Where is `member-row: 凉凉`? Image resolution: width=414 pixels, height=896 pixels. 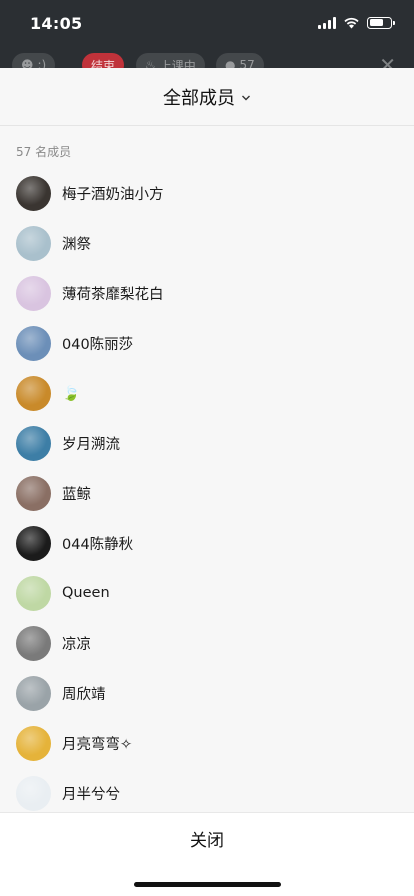 member-row: 凉凉 is located at coordinates (207, 643).